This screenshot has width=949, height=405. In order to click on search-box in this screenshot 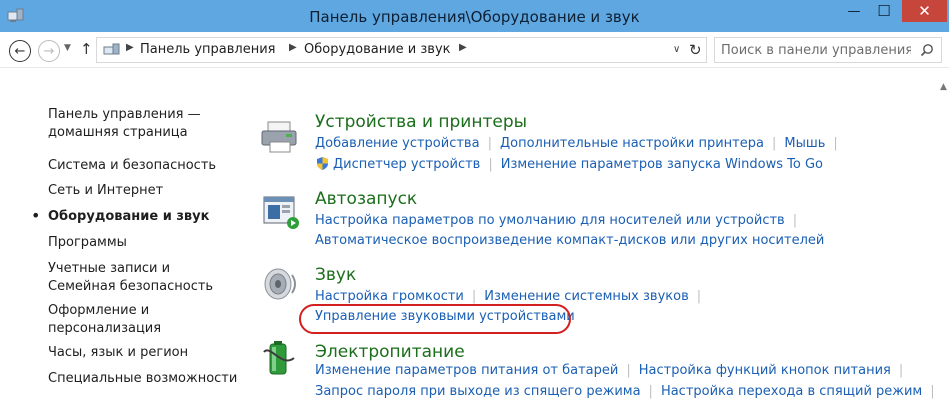, I will do `click(828, 50)`.